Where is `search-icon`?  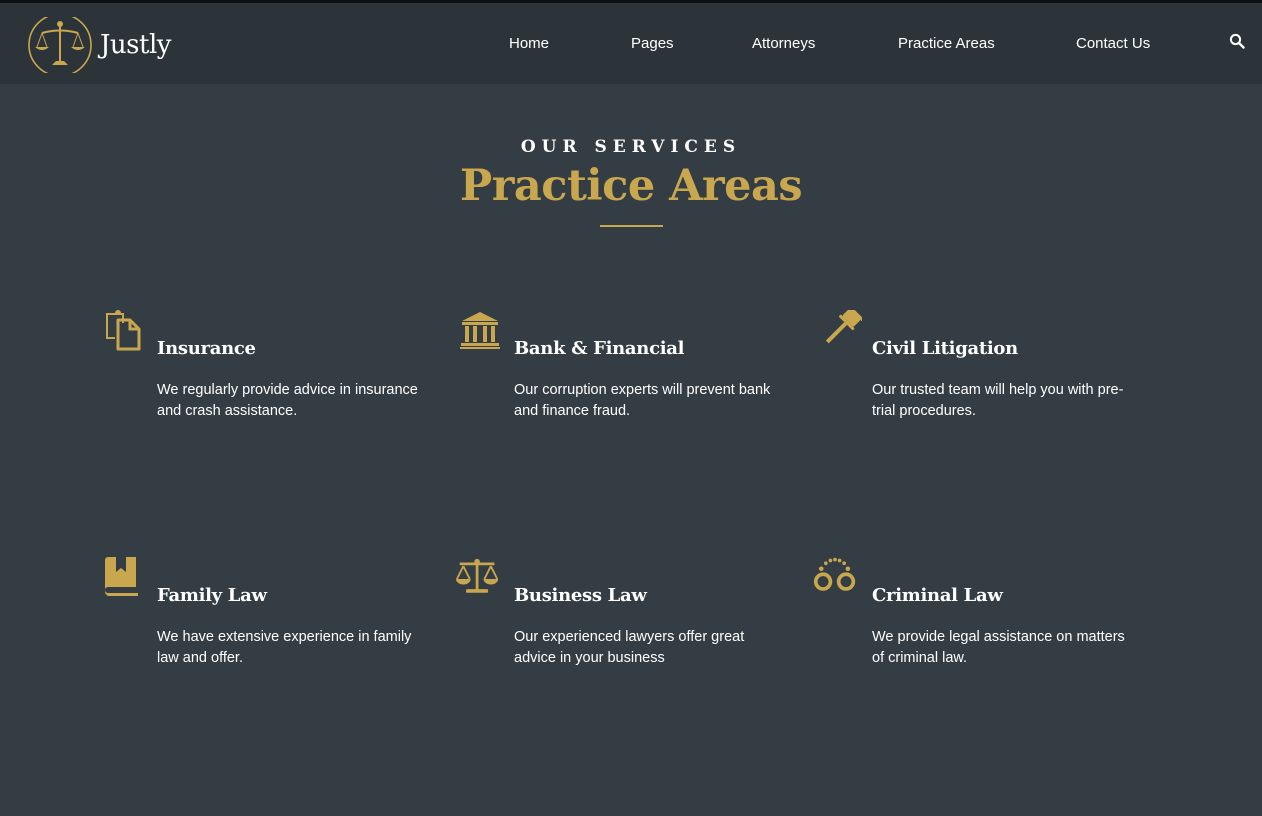
search-icon is located at coordinates (1237, 41).